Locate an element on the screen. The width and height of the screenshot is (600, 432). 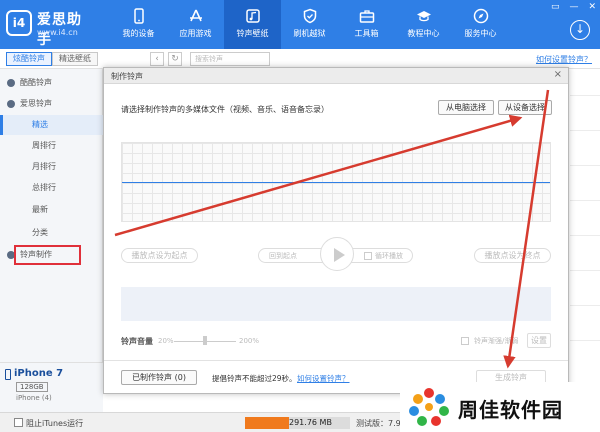
timeline-area is located at coordinates (336, 304).